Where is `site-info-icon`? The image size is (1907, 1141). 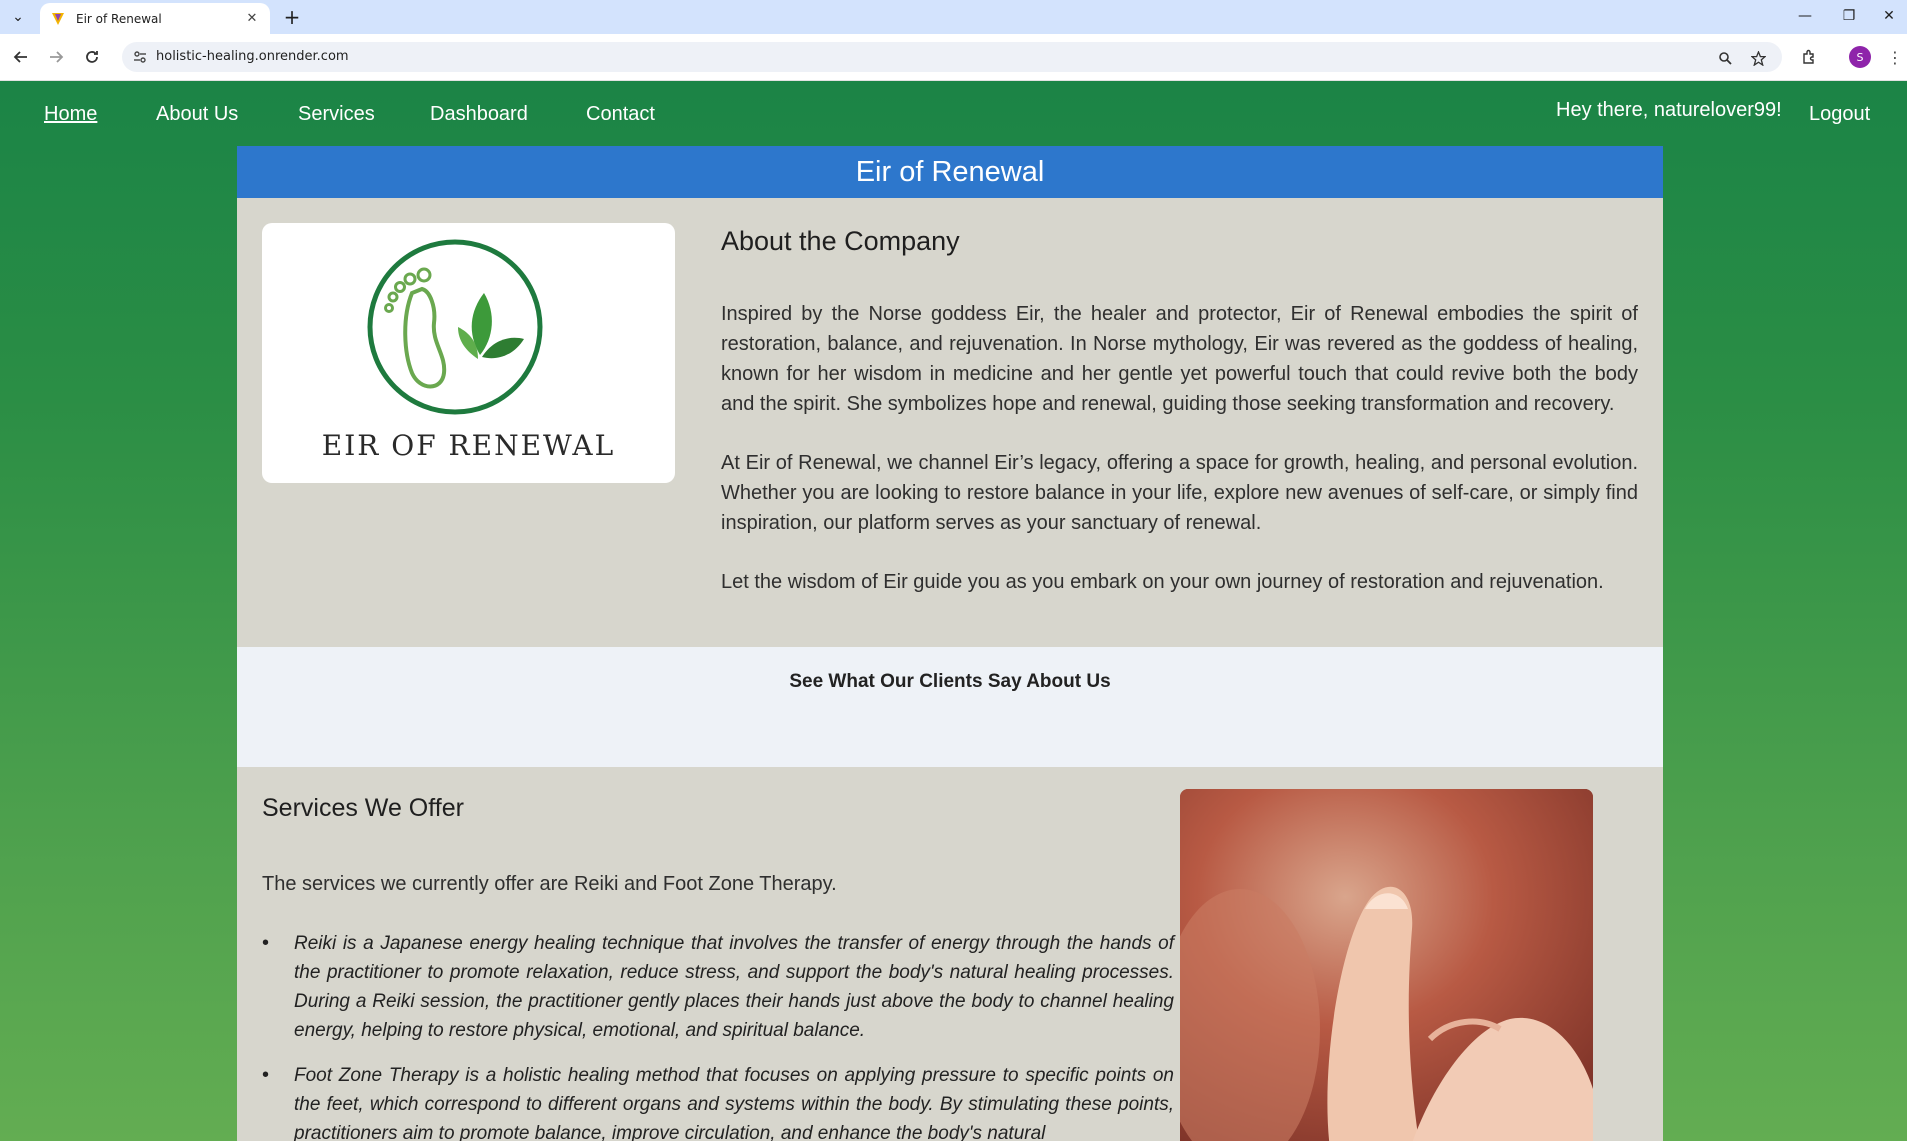
site-info-icon is located at coordinates (140, 57).